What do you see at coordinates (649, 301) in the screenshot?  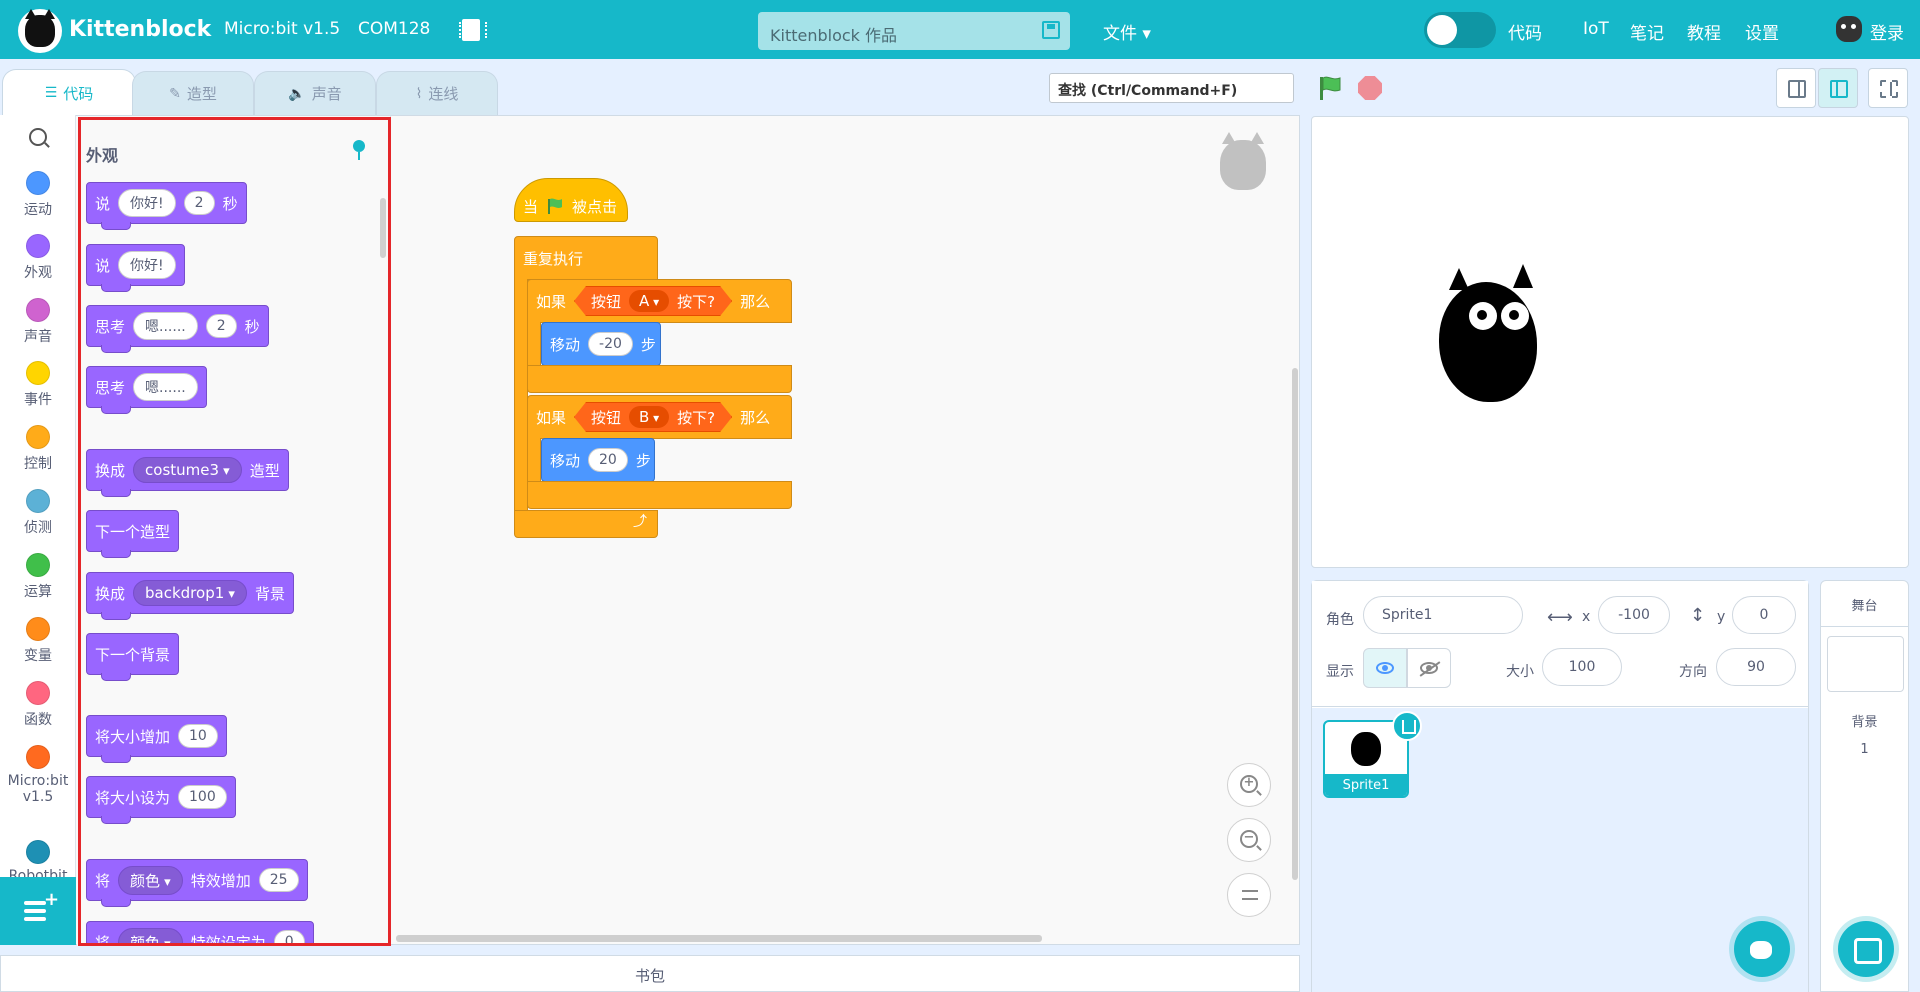 I see `button-dropdown: A` at bounding box center [649, 301].